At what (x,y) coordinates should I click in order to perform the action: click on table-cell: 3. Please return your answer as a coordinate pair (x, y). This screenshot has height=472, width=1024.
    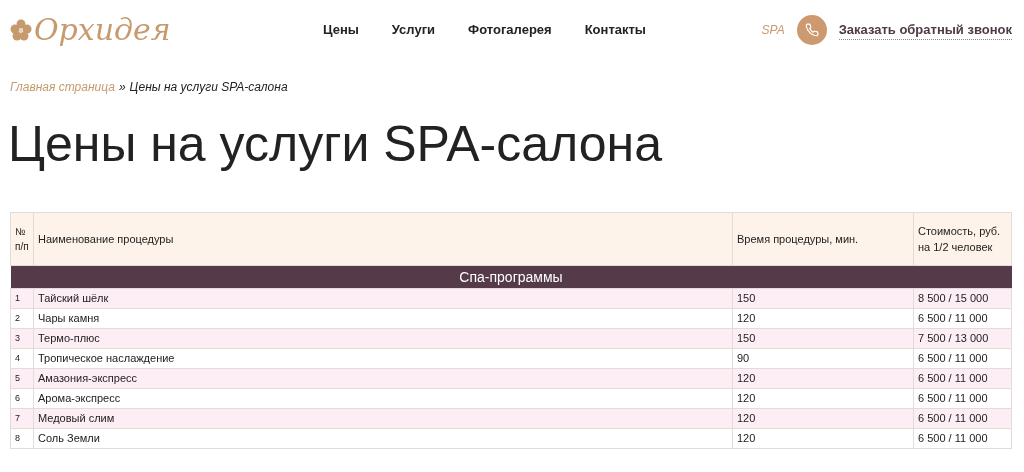
    Looking at the image, I should click on (22, 338).